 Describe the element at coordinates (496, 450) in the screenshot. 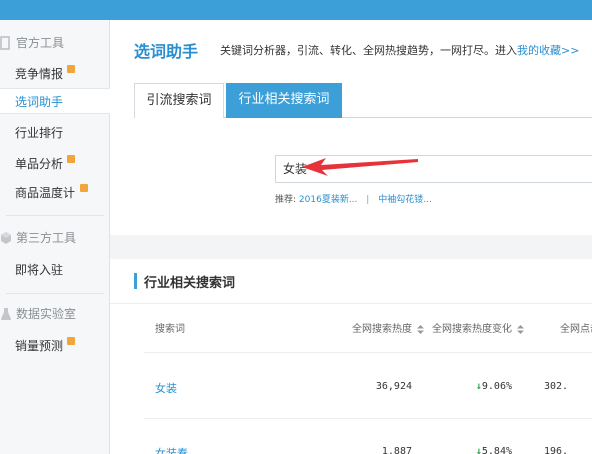

I see `change-value: 5.84%` at that location.